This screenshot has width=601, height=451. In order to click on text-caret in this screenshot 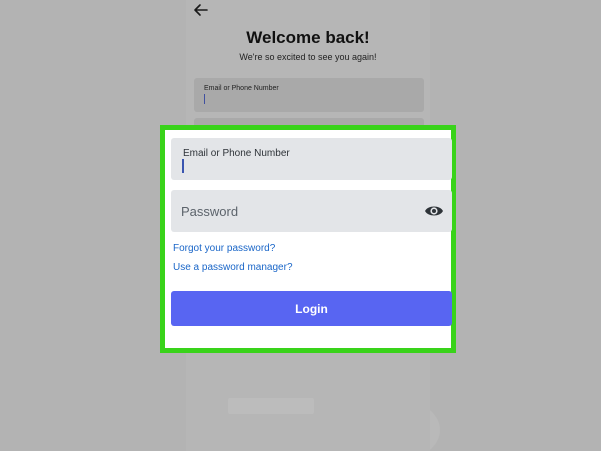, I will do `click(183, 166)`.